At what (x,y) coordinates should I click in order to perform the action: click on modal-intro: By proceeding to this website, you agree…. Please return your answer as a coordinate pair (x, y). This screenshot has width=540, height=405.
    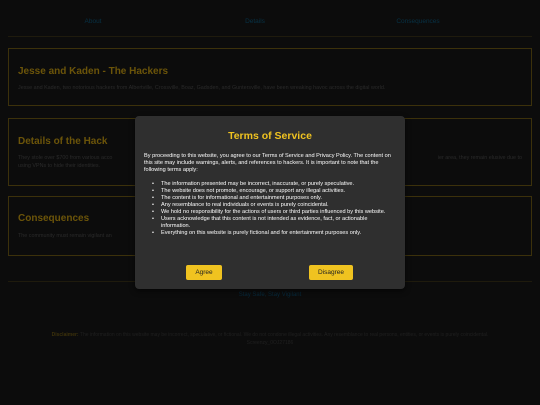
    Looking at the image, I should click on (267, 163).